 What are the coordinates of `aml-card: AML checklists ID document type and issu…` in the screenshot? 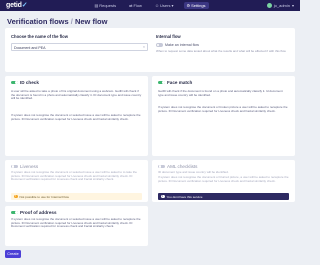 It's located at (223, 181).